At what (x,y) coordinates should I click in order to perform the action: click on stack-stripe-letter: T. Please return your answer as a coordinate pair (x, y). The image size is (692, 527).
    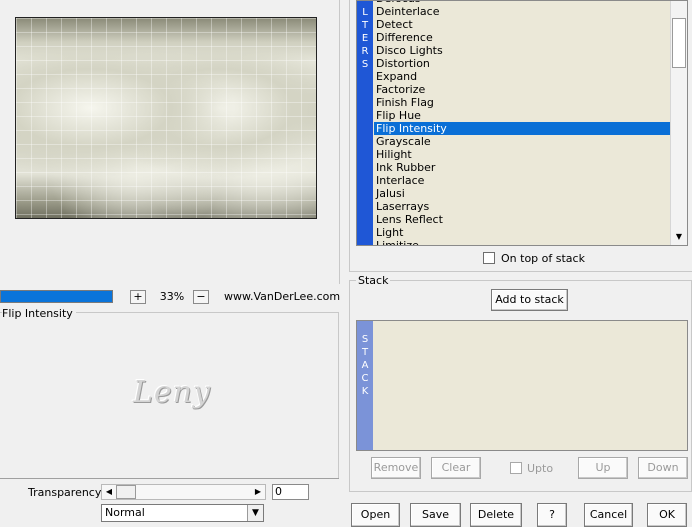
    Looking at the image, I should click on (365, 352).